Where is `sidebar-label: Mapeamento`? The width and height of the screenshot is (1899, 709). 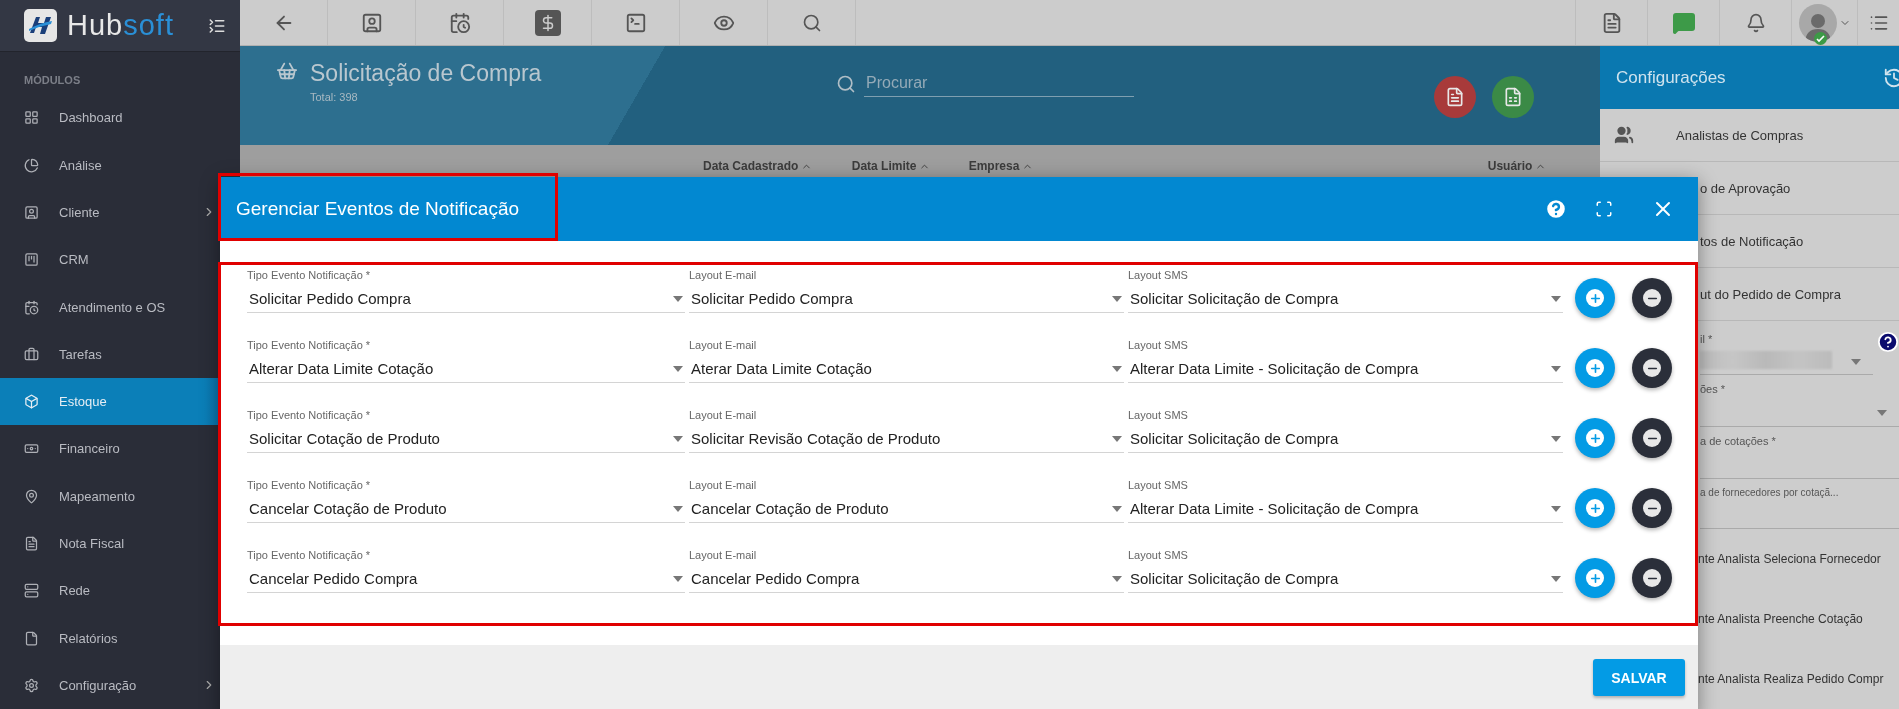
sidebar-label: Mapeamento is located at coordinates (97, 496).